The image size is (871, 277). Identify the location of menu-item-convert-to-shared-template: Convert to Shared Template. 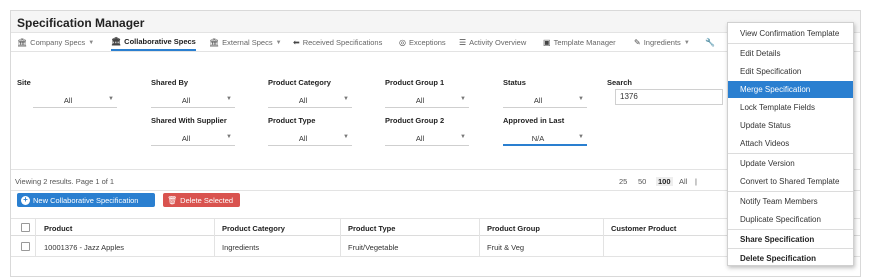
(790, 181).